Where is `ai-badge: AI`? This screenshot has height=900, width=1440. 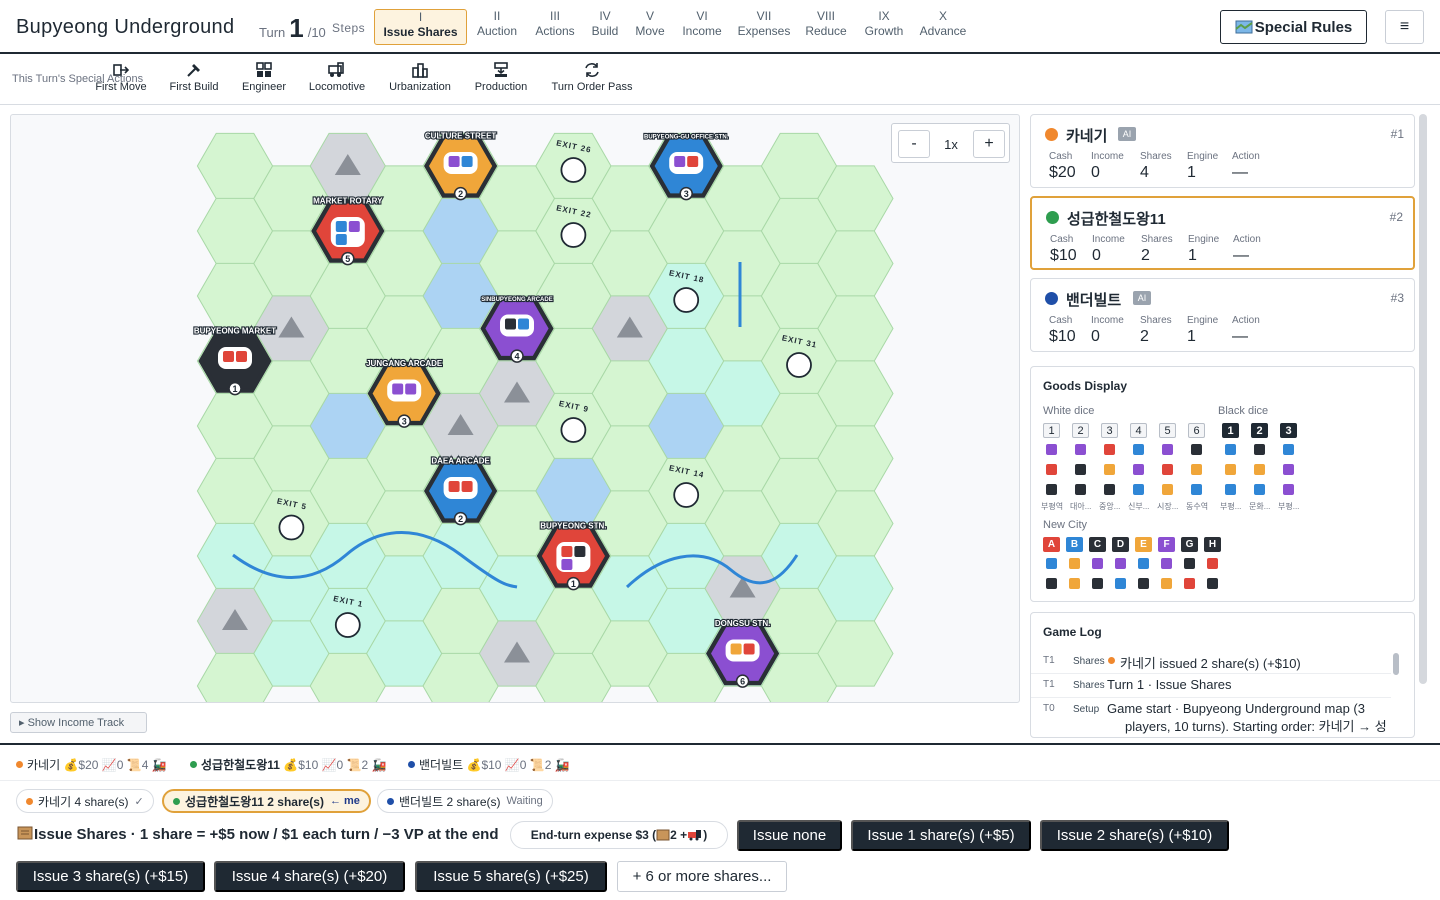 ai-badge: AI is located at coordinates (1142, 298).